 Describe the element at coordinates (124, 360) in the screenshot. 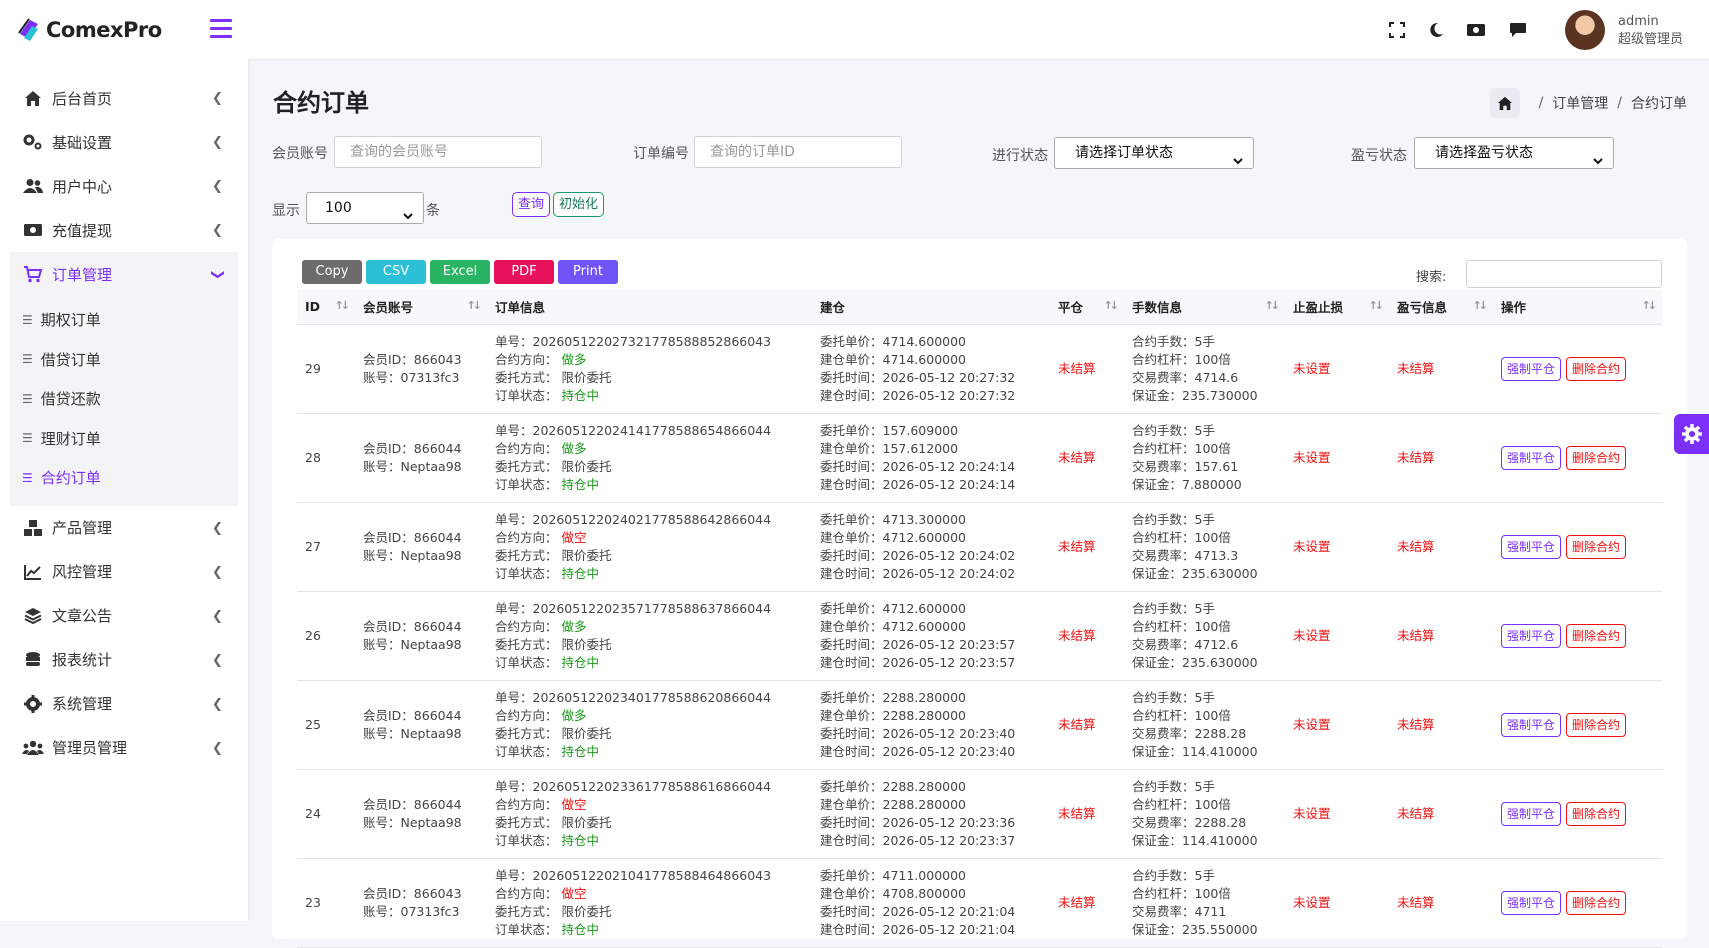

I see `submenu-item-loan-orders: ☰ 借贷订单` at that location.